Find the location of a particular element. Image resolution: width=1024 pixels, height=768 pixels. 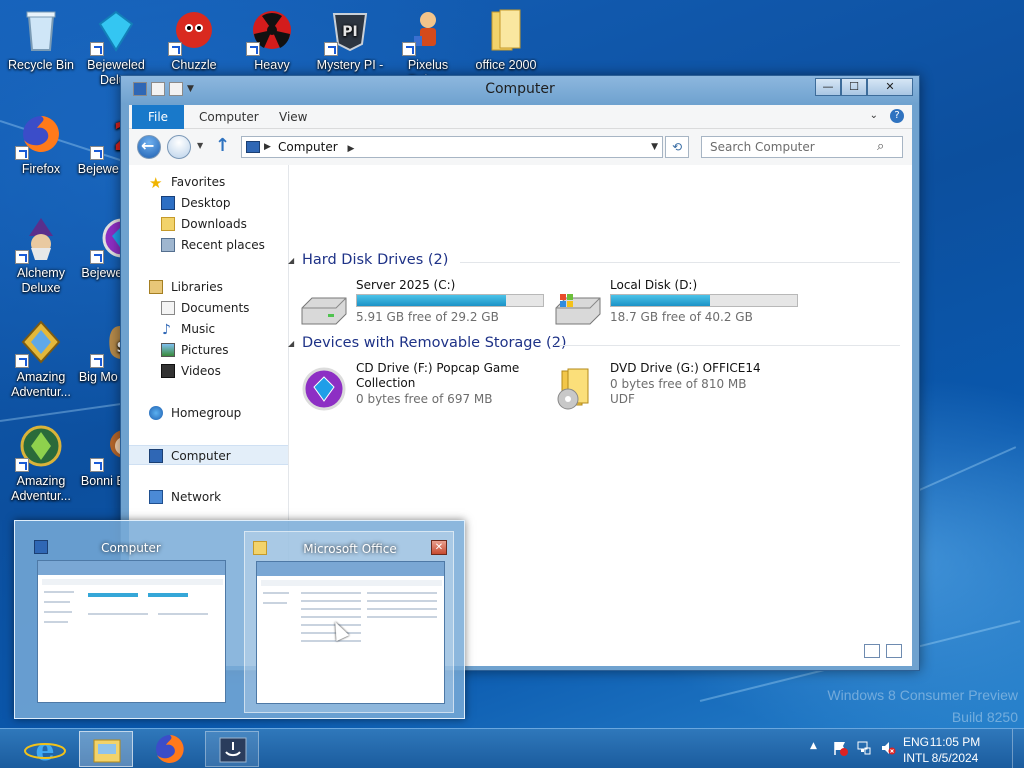

taskbar-popcap-setup is located at coordinates (232, 749).